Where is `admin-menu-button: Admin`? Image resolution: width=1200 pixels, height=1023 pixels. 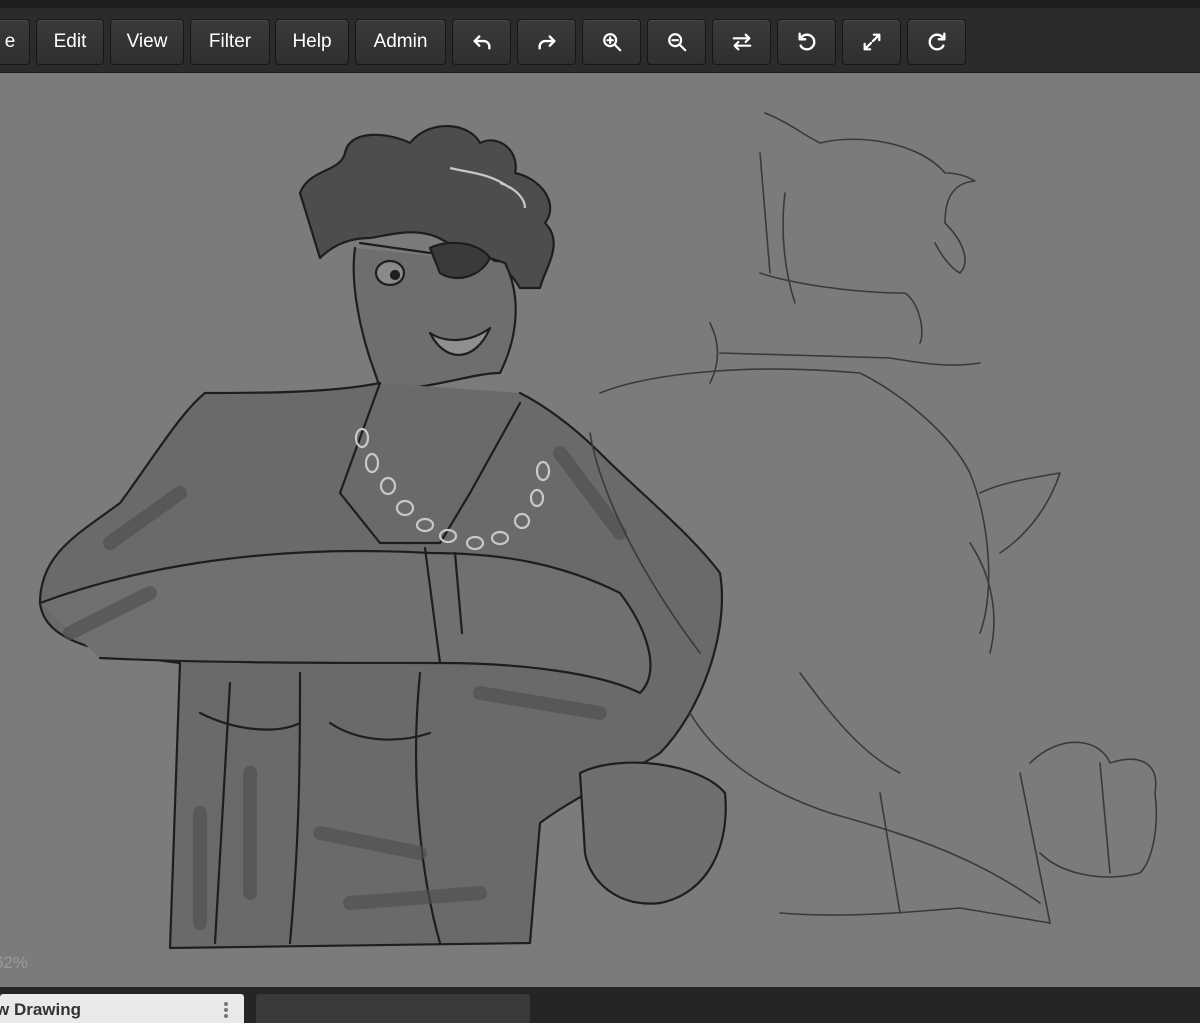 admin-menu-button: Admin is located at coordinates (400, 42).